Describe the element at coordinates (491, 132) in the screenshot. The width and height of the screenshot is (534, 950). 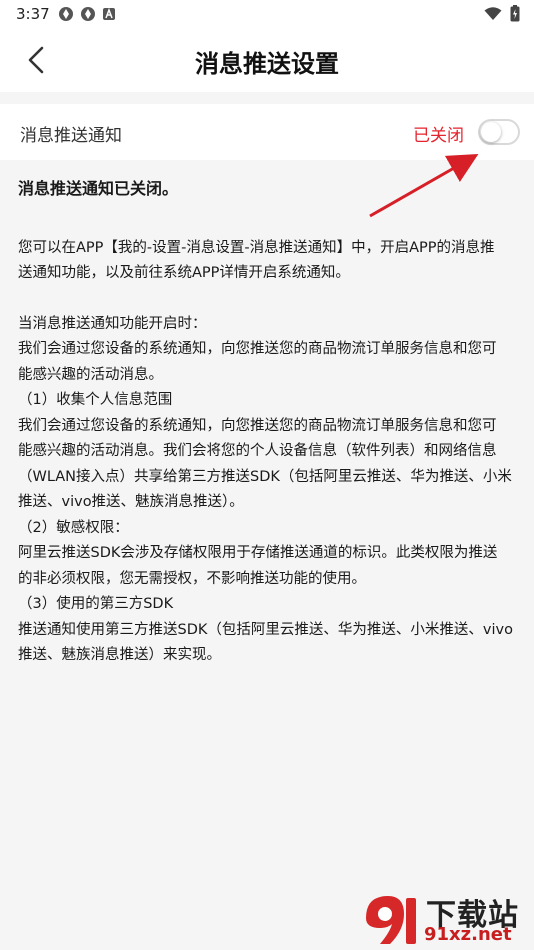
I see `toggle-knob` at that location.